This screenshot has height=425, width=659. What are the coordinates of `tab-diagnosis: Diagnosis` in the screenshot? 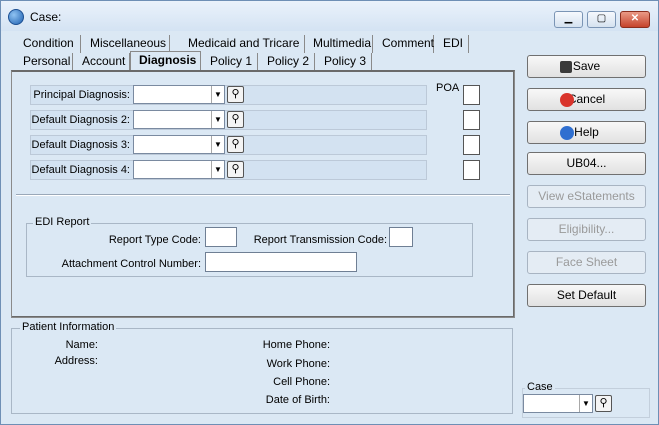 It's located at (165, 61).